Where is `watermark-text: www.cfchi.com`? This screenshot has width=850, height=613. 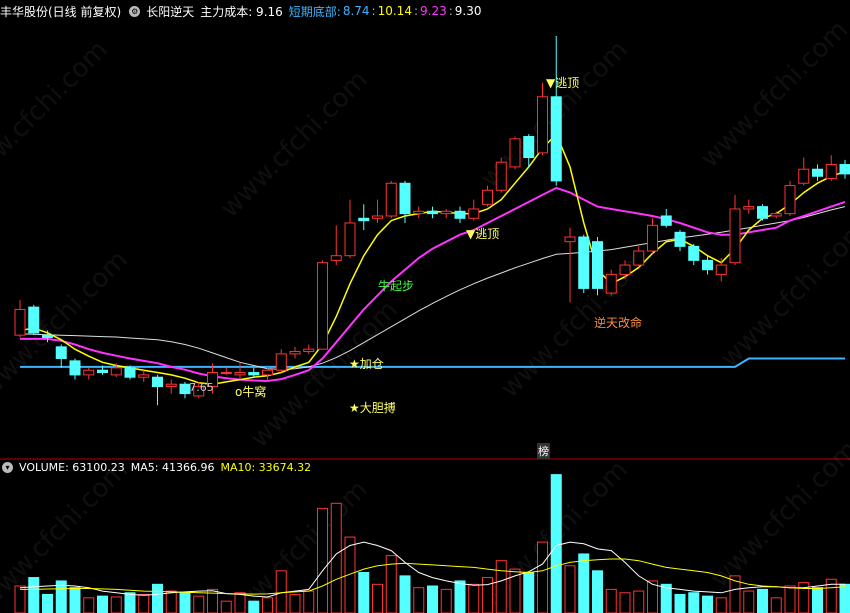
watermark-text: www.cfchi.com is located at coordinates (57, 114).